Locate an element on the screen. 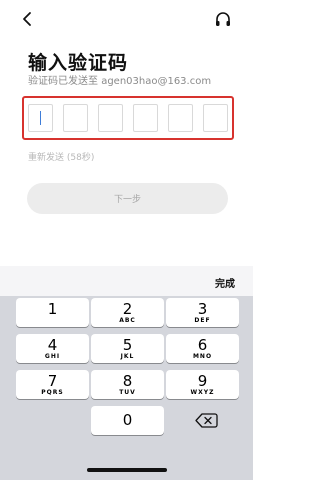  sent-to-prefix: 验证码已发送至 is located at coordinates (65, 81).